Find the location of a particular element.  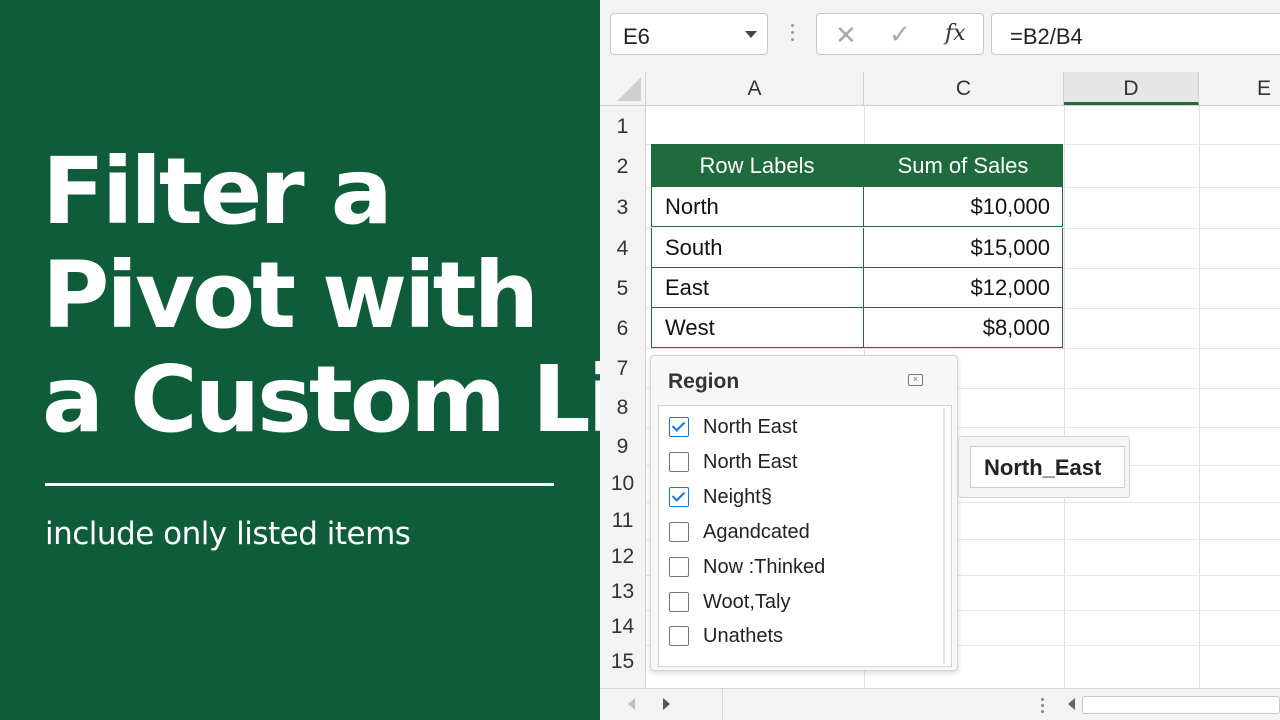

formula-buttons: ✕ ✓ fx is located at coordinates (900, 34).